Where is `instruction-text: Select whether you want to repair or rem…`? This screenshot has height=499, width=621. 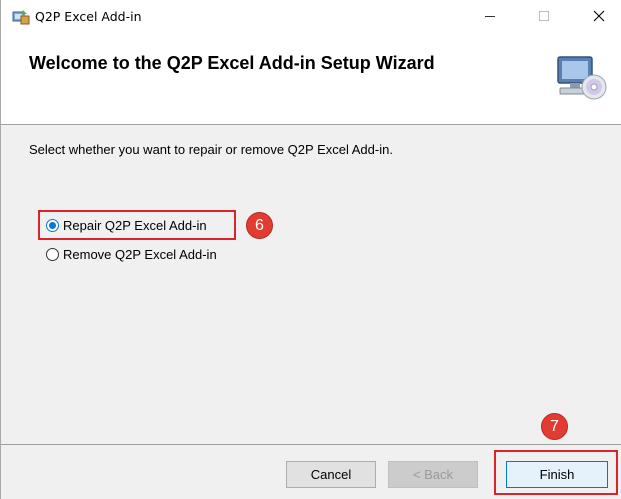
instruction-text: Select whether you want to repair or rem… is located at coordinates (211, 149).